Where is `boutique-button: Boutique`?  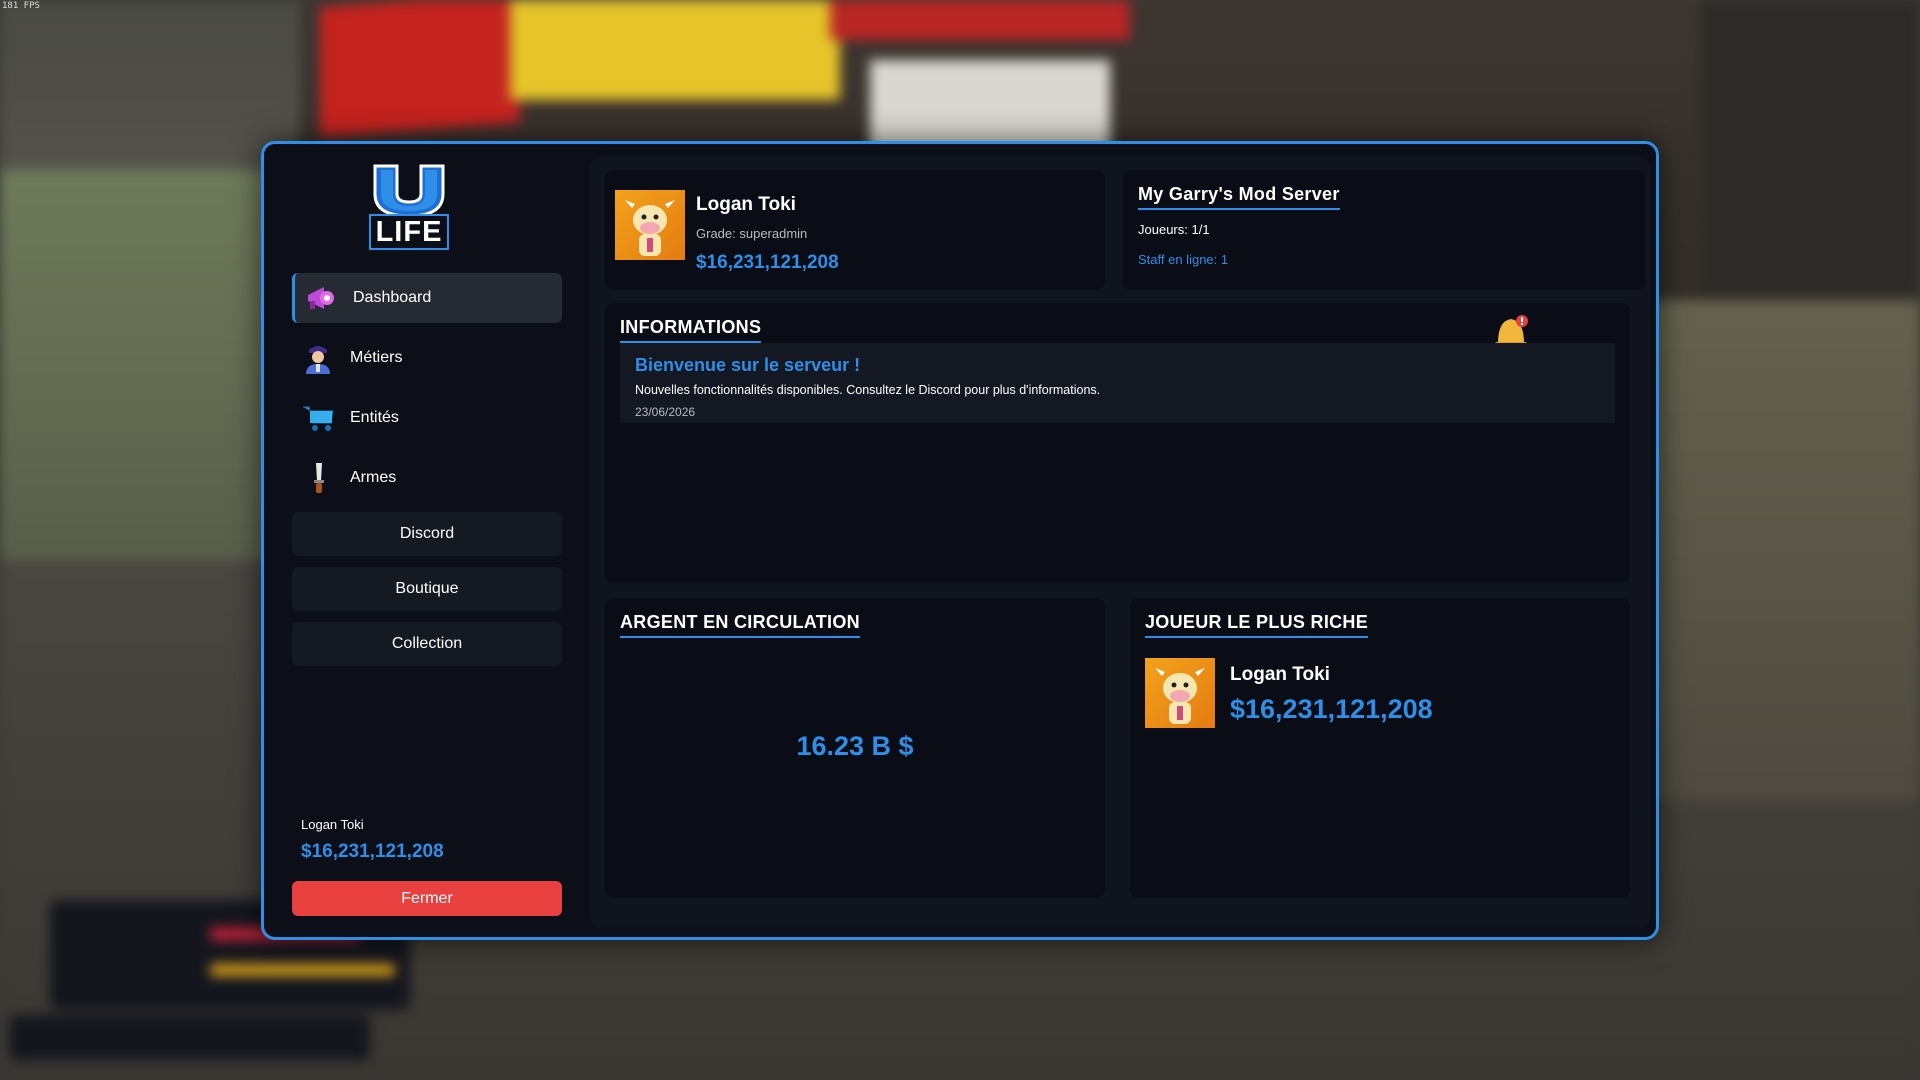 boutique-button: Boutique is located at coordinates (427, 589).